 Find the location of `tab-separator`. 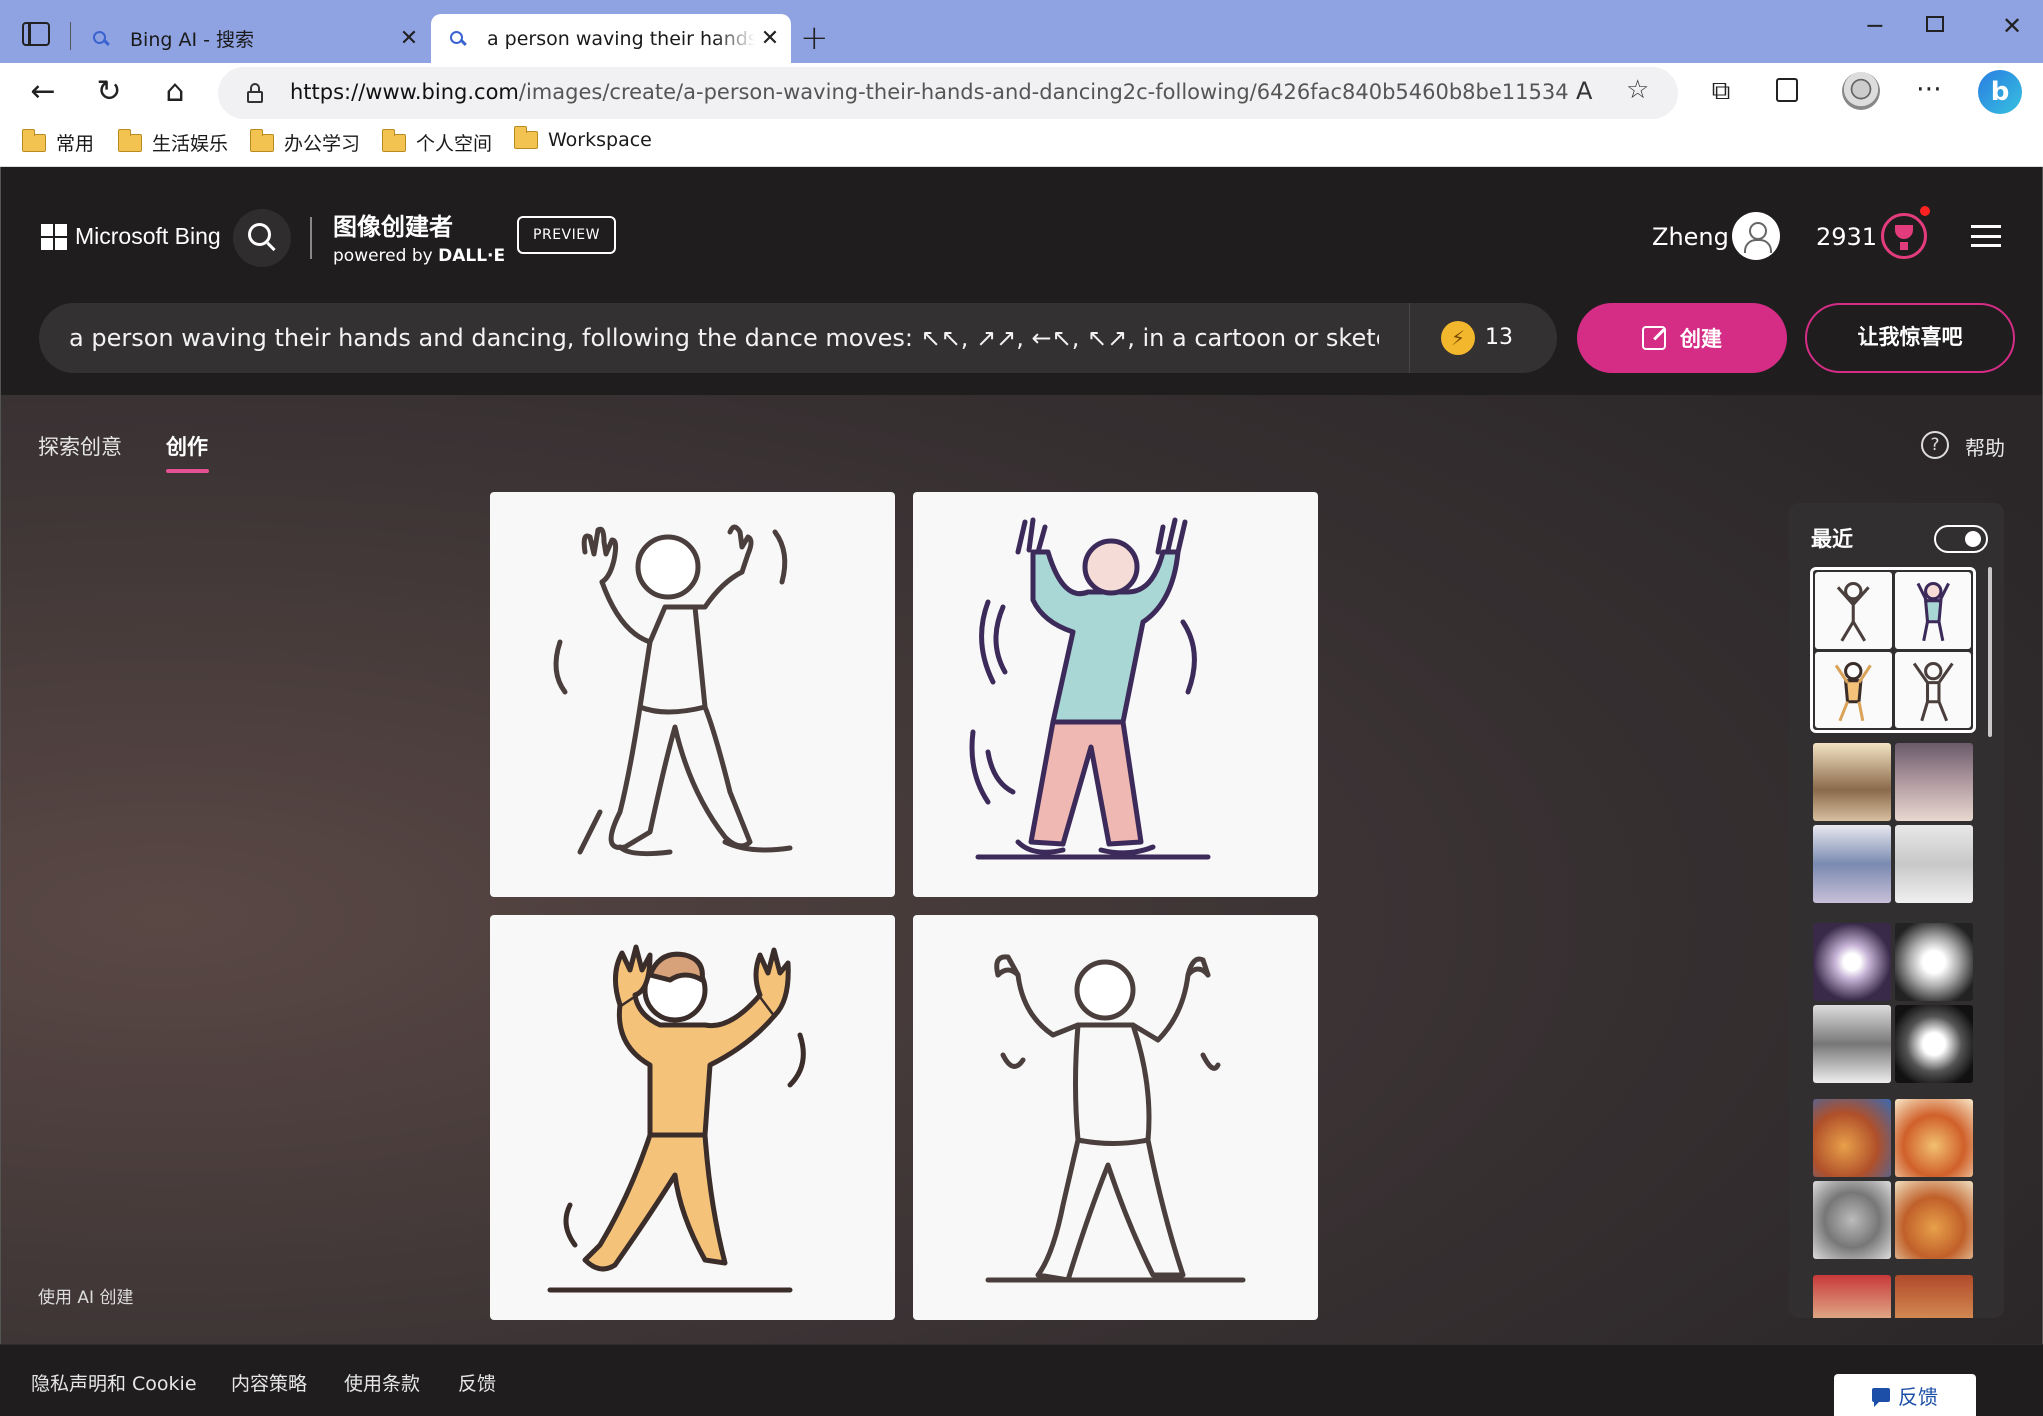

tab-separator is located at coordinates (70, 36).